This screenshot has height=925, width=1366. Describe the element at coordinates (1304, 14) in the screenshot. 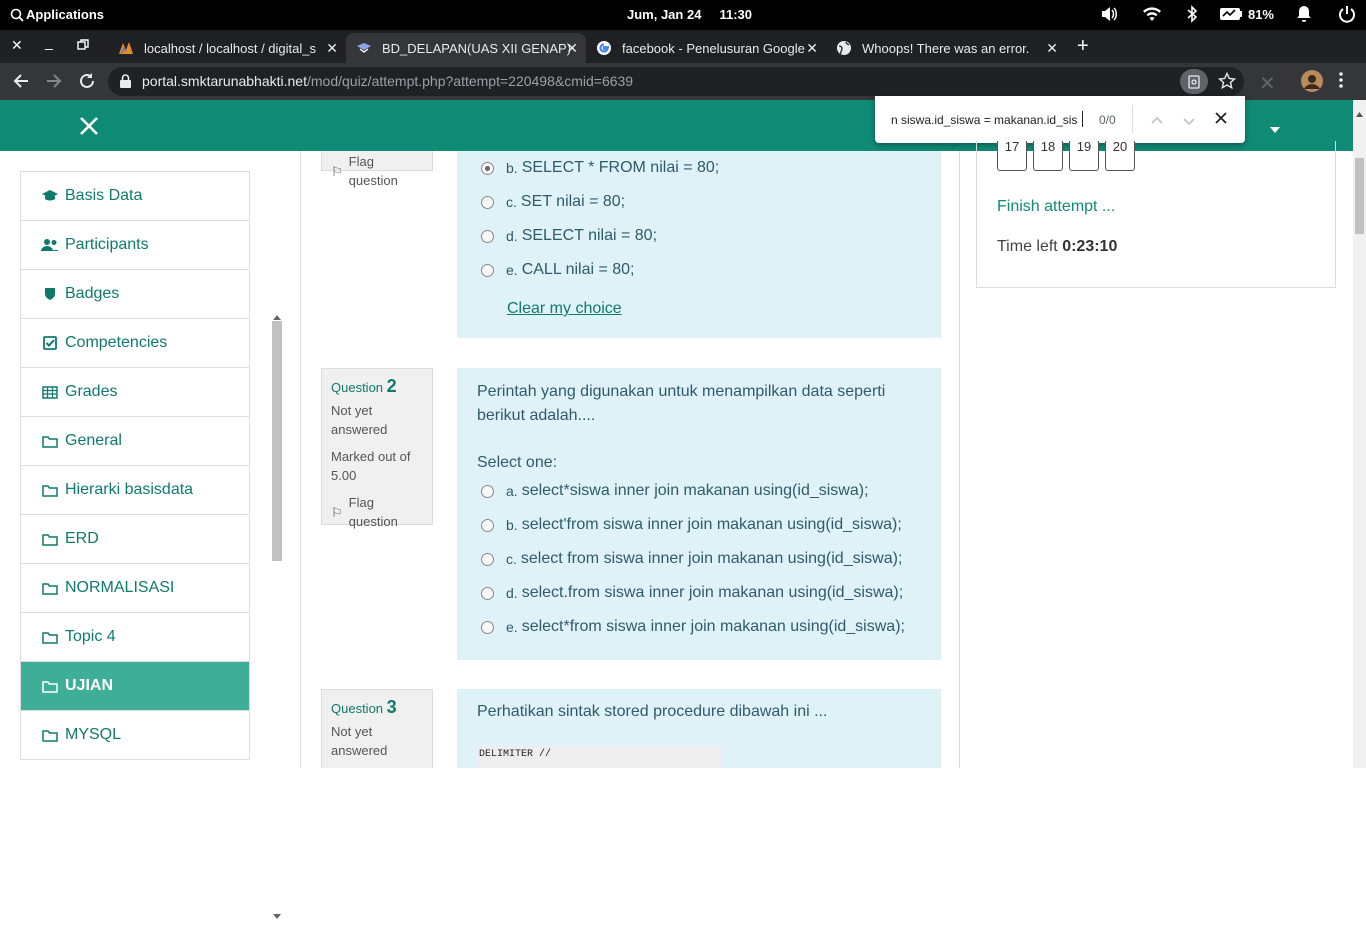

I see `notifications-bell-icon` at that location.